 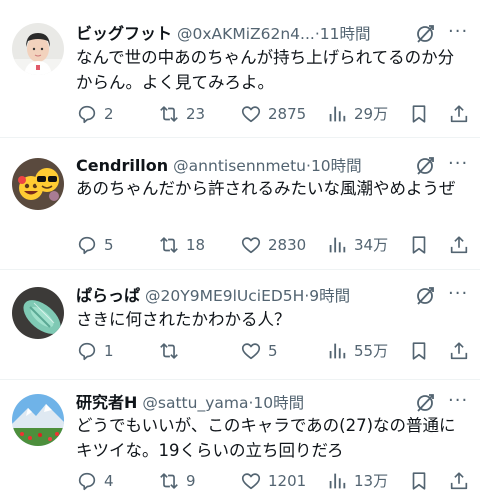 I want to click on like-count: 2830, so click(x=287, y=245).